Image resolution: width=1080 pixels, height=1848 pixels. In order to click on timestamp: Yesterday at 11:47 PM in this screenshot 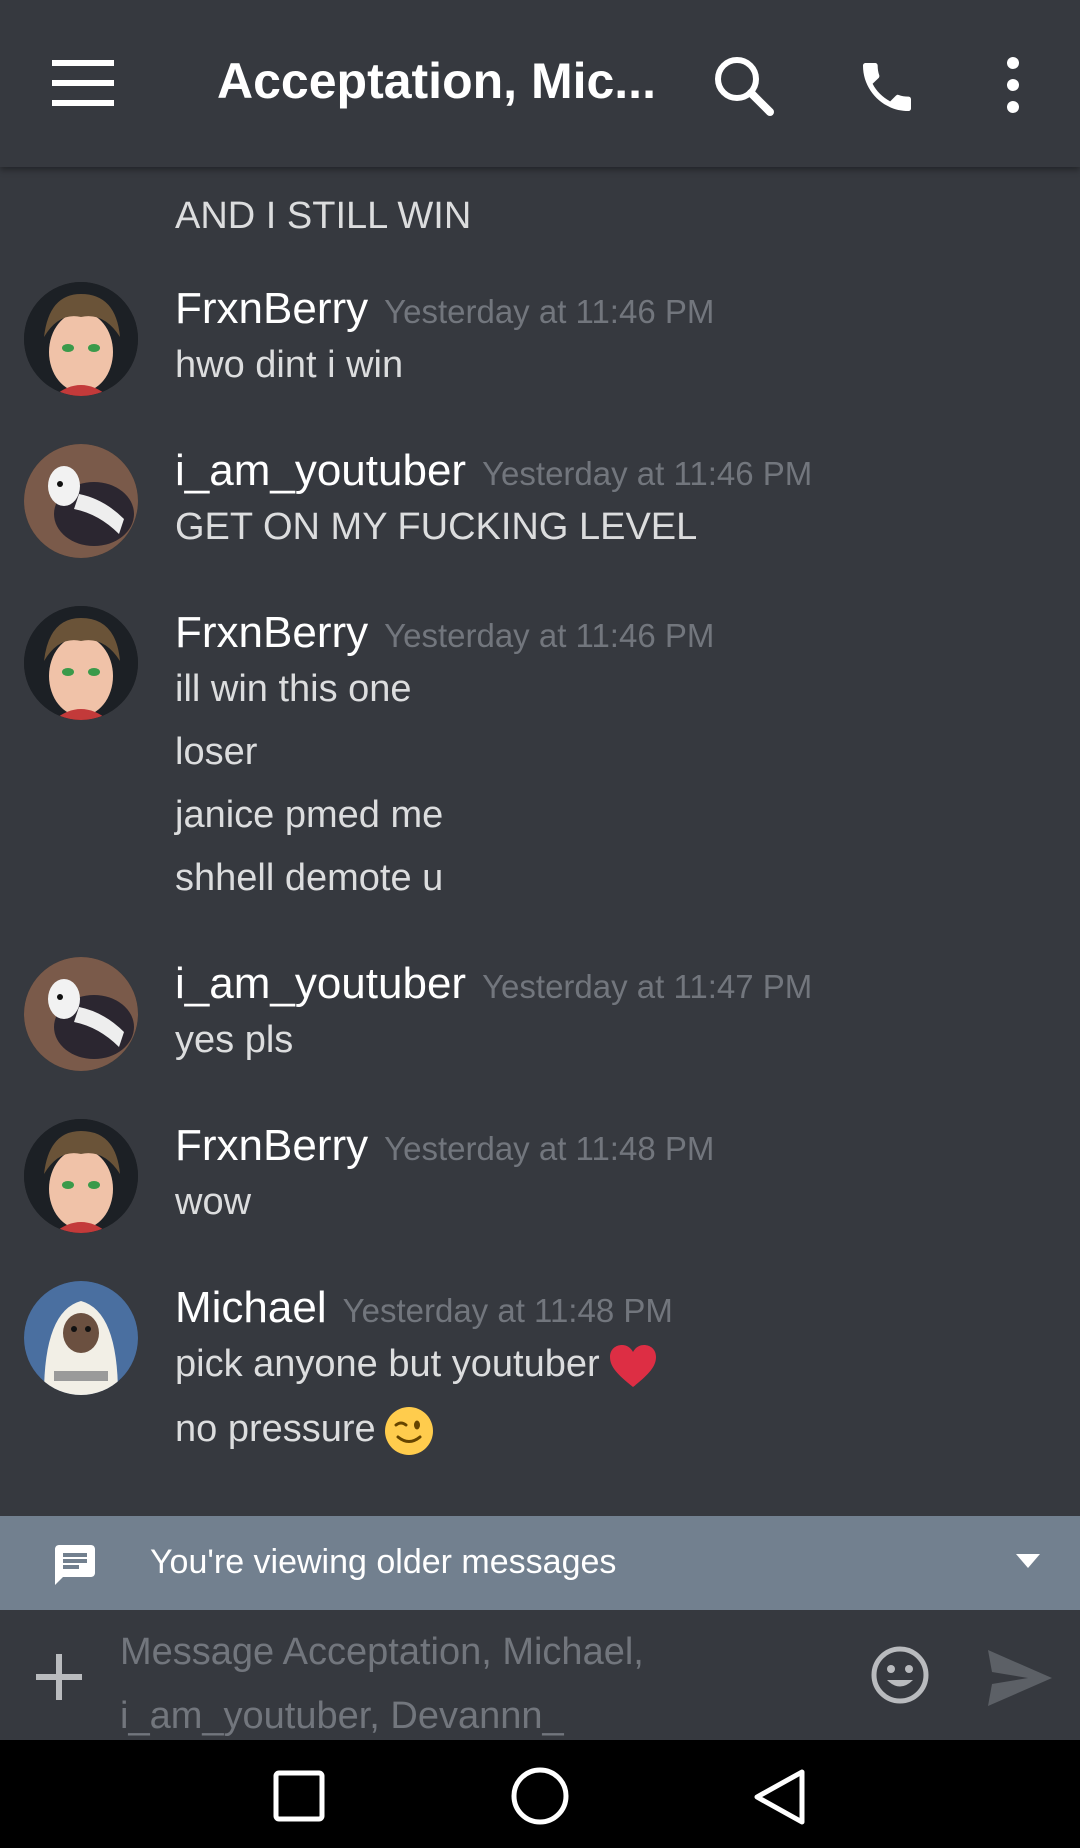, I will do `click(647, 986)`.